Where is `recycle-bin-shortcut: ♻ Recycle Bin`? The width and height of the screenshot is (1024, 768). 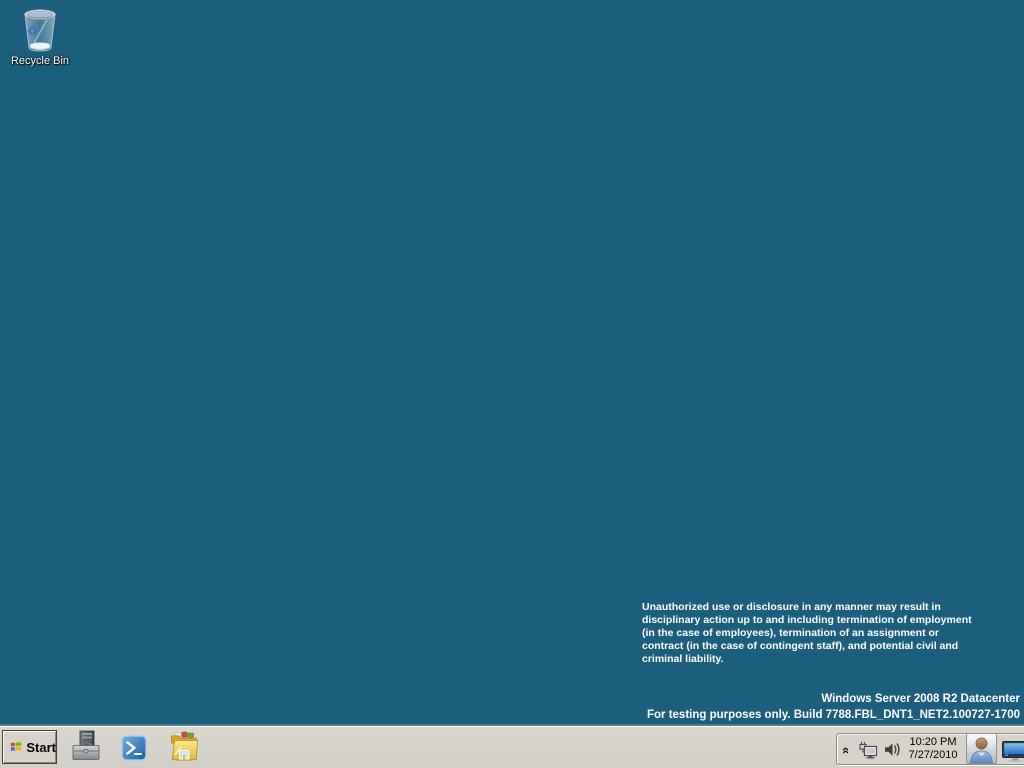
recycle-bin-shortcut: ♻ Recycle Bin is located at coordinates (40, 37).